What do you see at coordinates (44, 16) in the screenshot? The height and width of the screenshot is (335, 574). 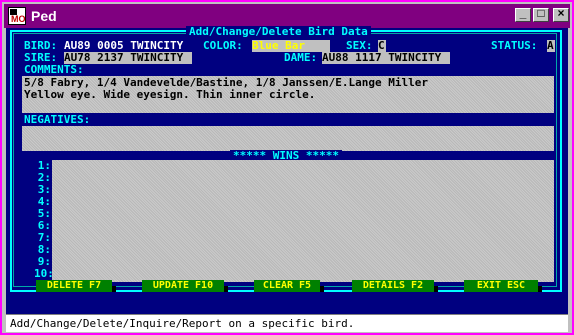 I see `window-title: Ped` at bounding box center [44, 16].